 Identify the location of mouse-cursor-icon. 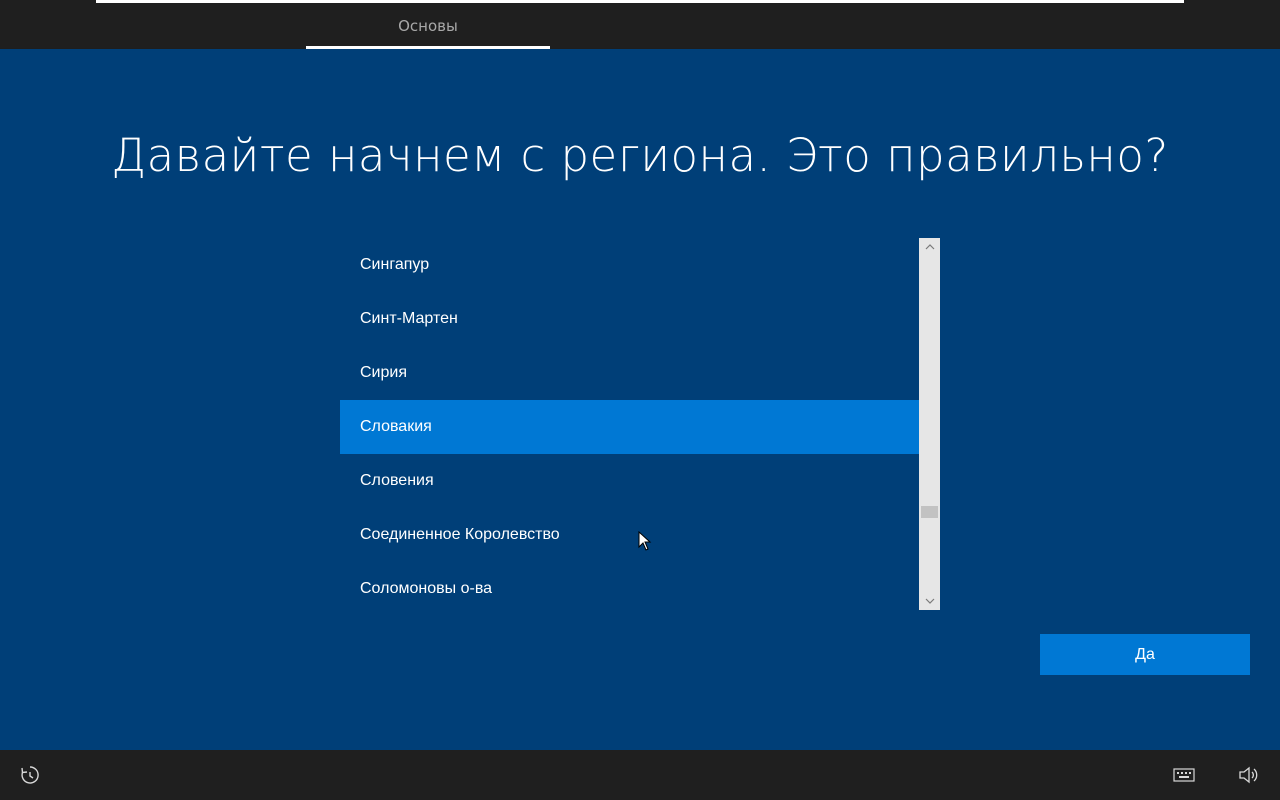
(645, 541).